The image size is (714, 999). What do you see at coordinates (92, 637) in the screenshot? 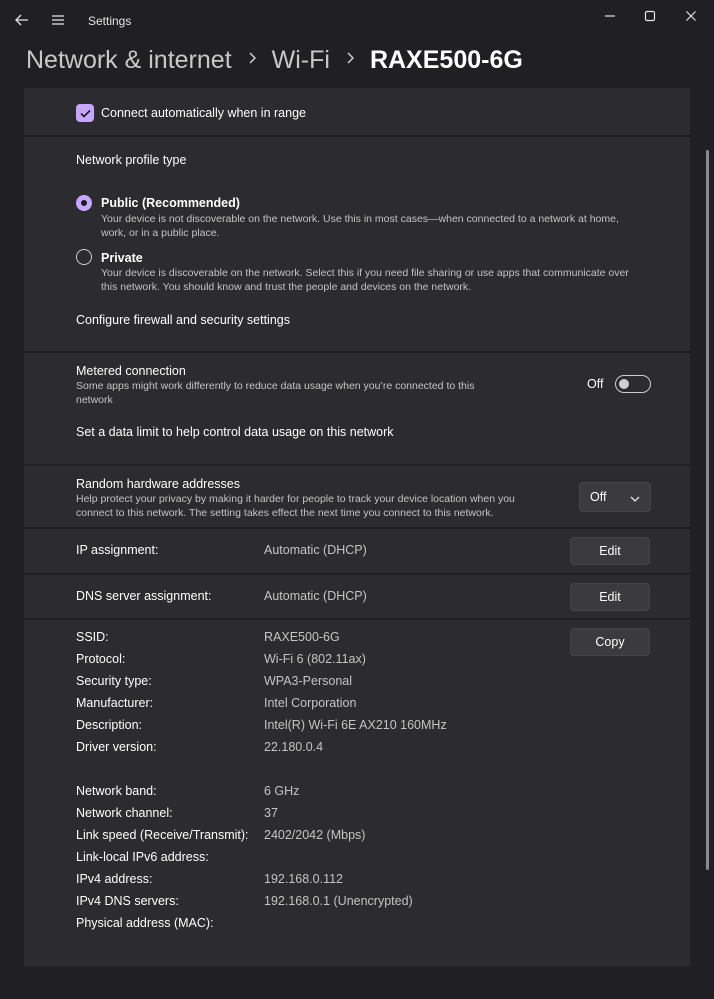
I see `property-label: SSID:` at bounding box center [92, 637].